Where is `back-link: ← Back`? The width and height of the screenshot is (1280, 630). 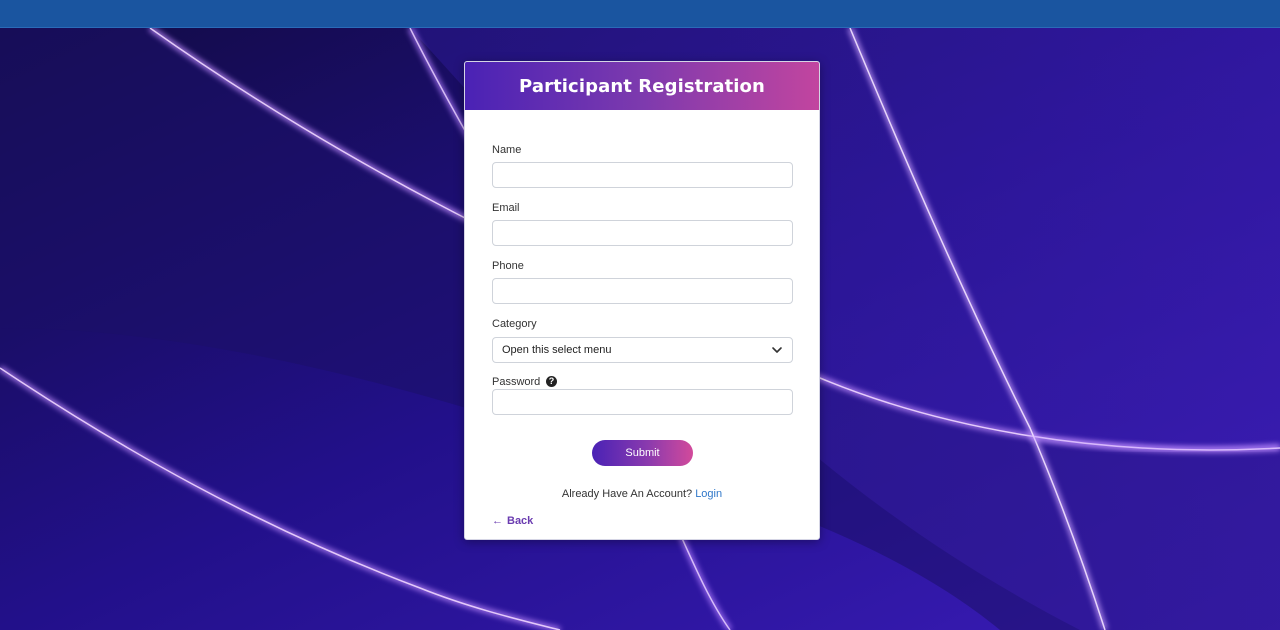 back-link: ← Back is located at coordinates (512, 521).